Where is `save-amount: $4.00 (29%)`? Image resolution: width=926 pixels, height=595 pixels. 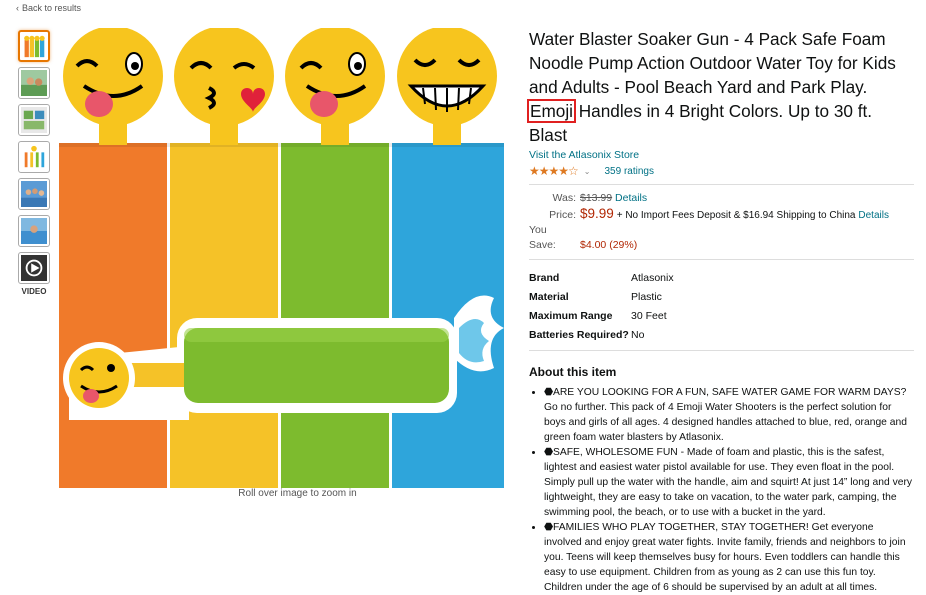 save-amount: $4.00 (29%) is located at coordinates (609, 245).